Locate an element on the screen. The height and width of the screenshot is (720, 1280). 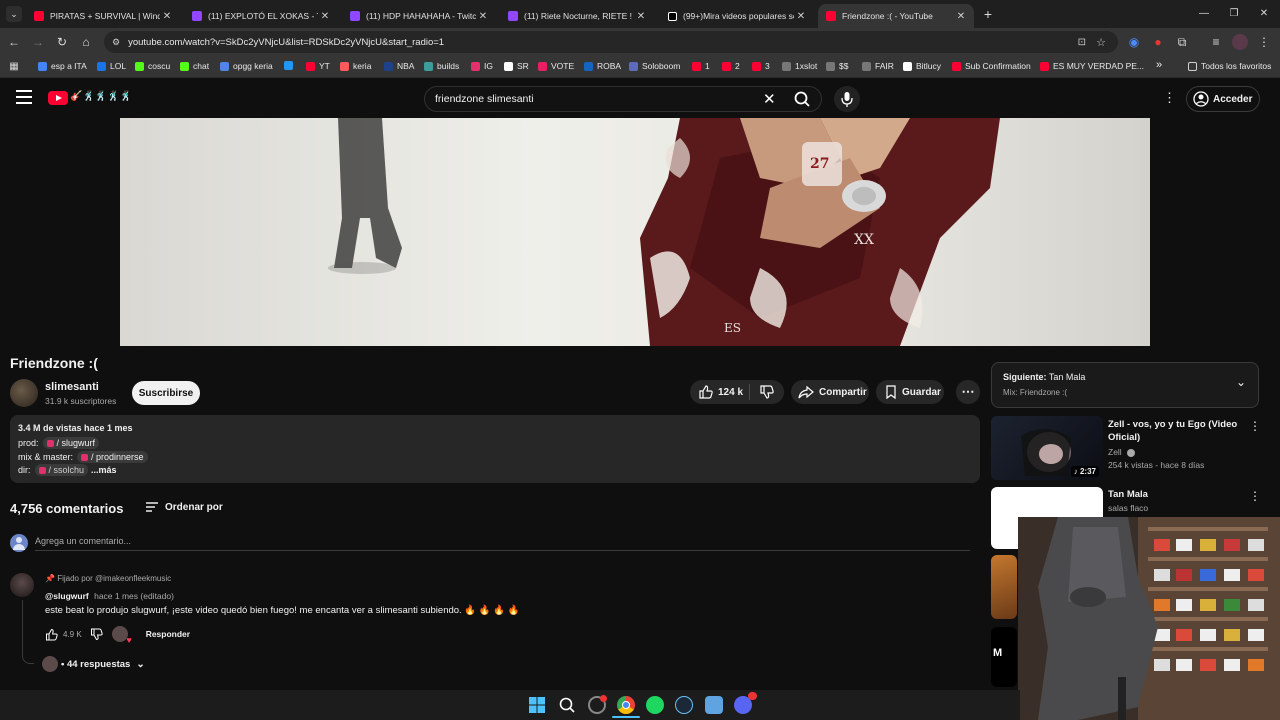
forward-icon: → is located at coordinates (38, 42).